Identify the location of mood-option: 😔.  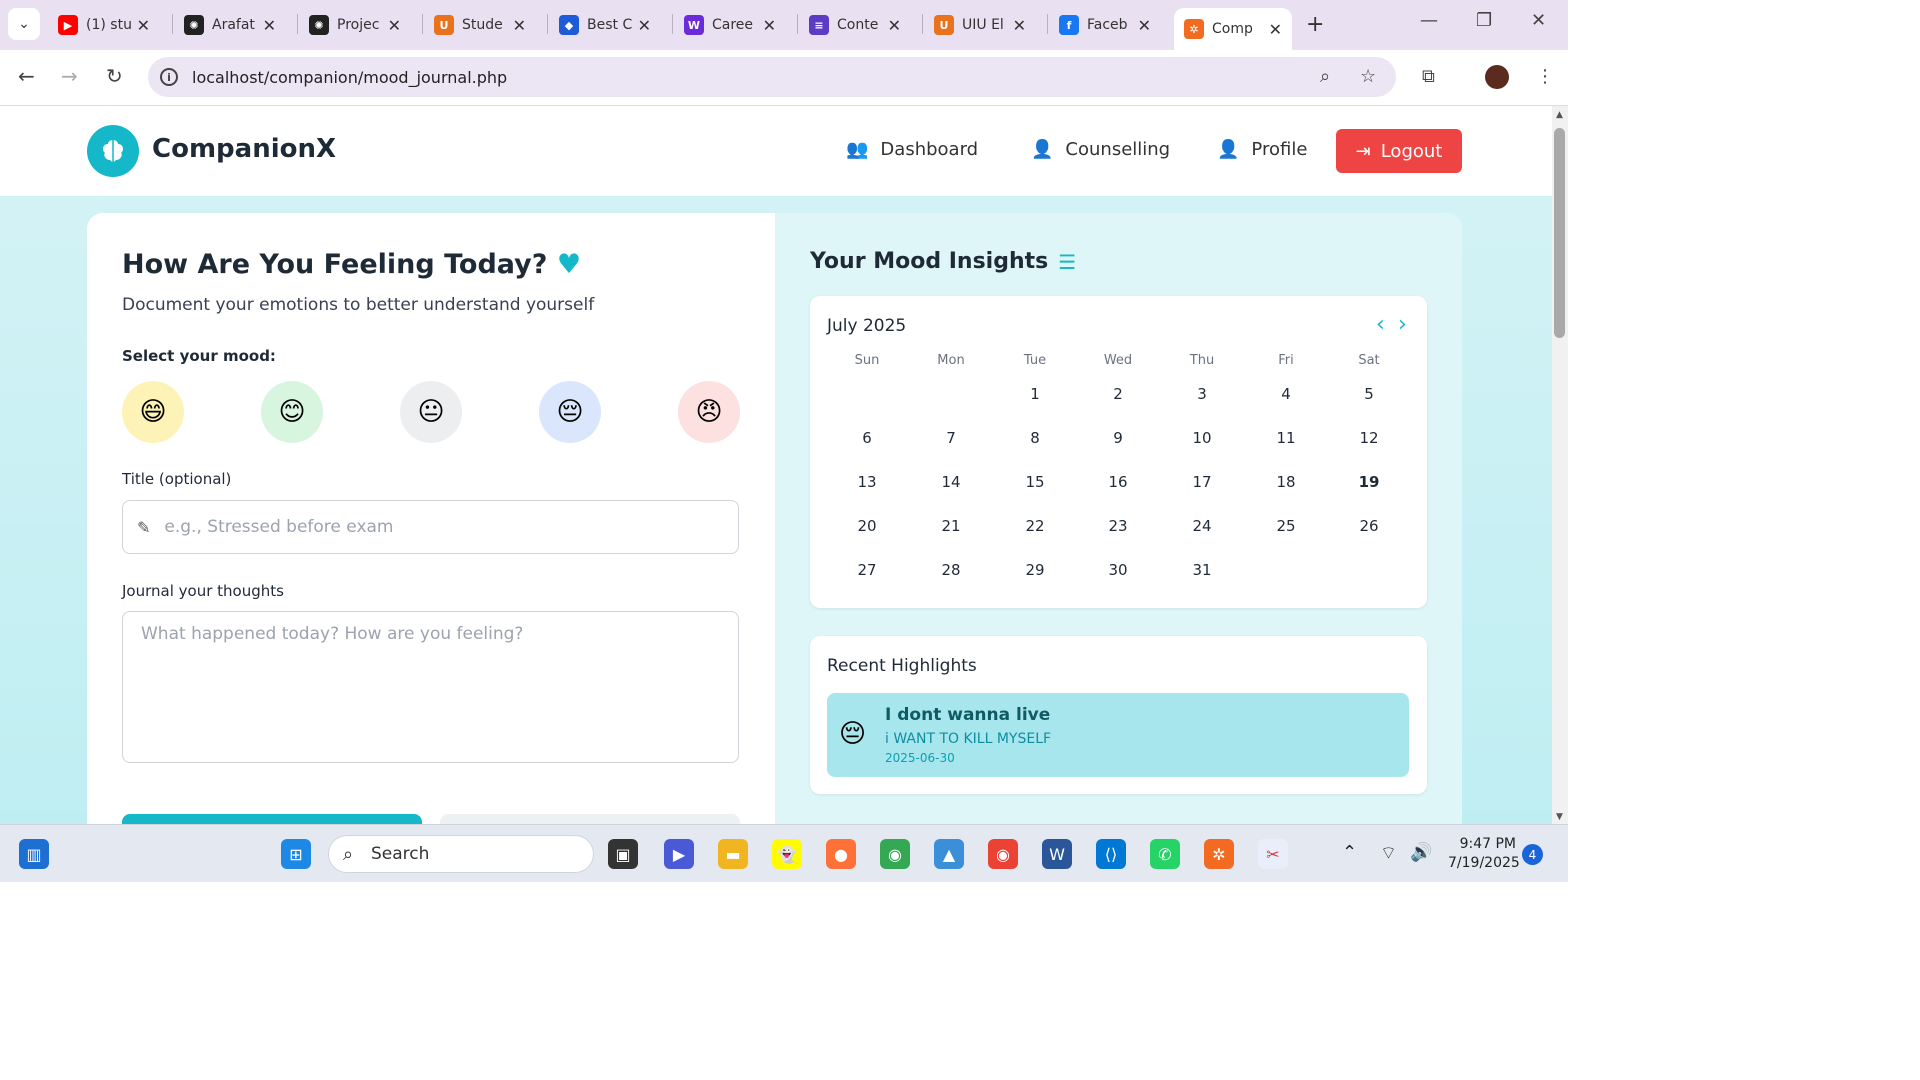
(570, 412).